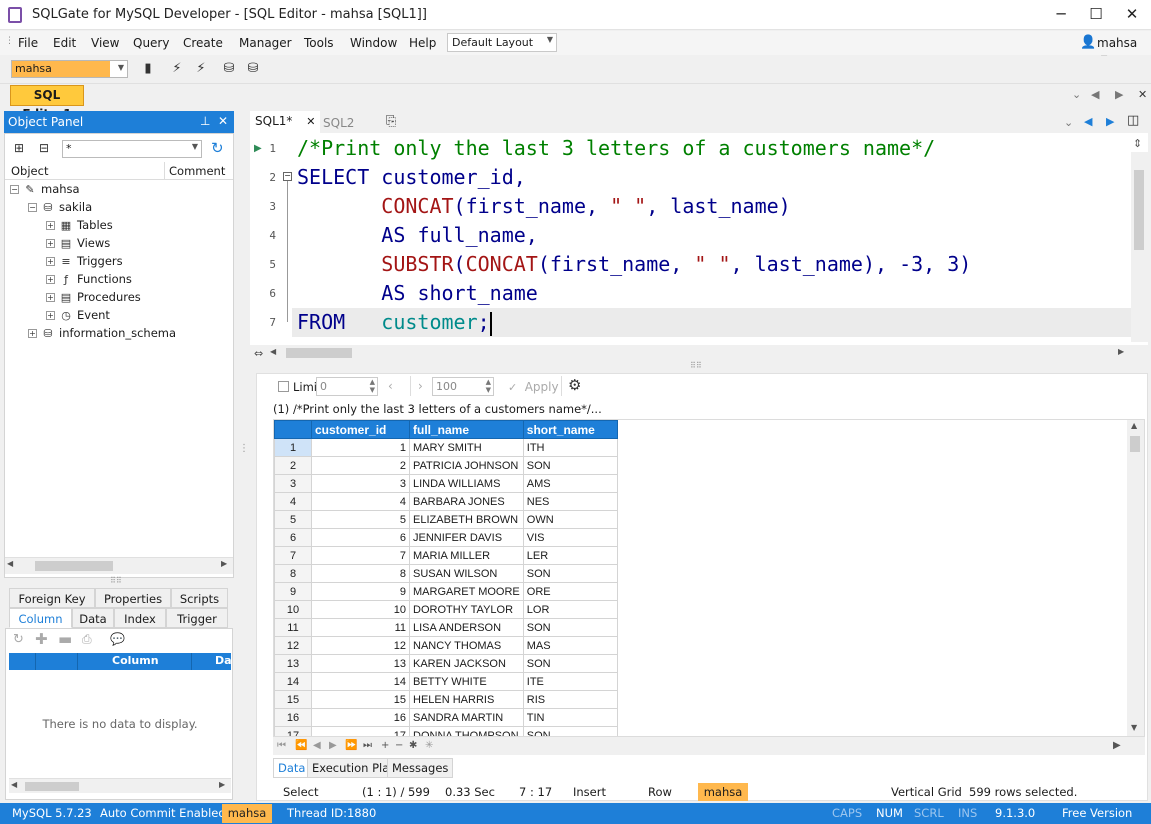  I want to click on column-header-full-name: full_name, so click(466, 429).